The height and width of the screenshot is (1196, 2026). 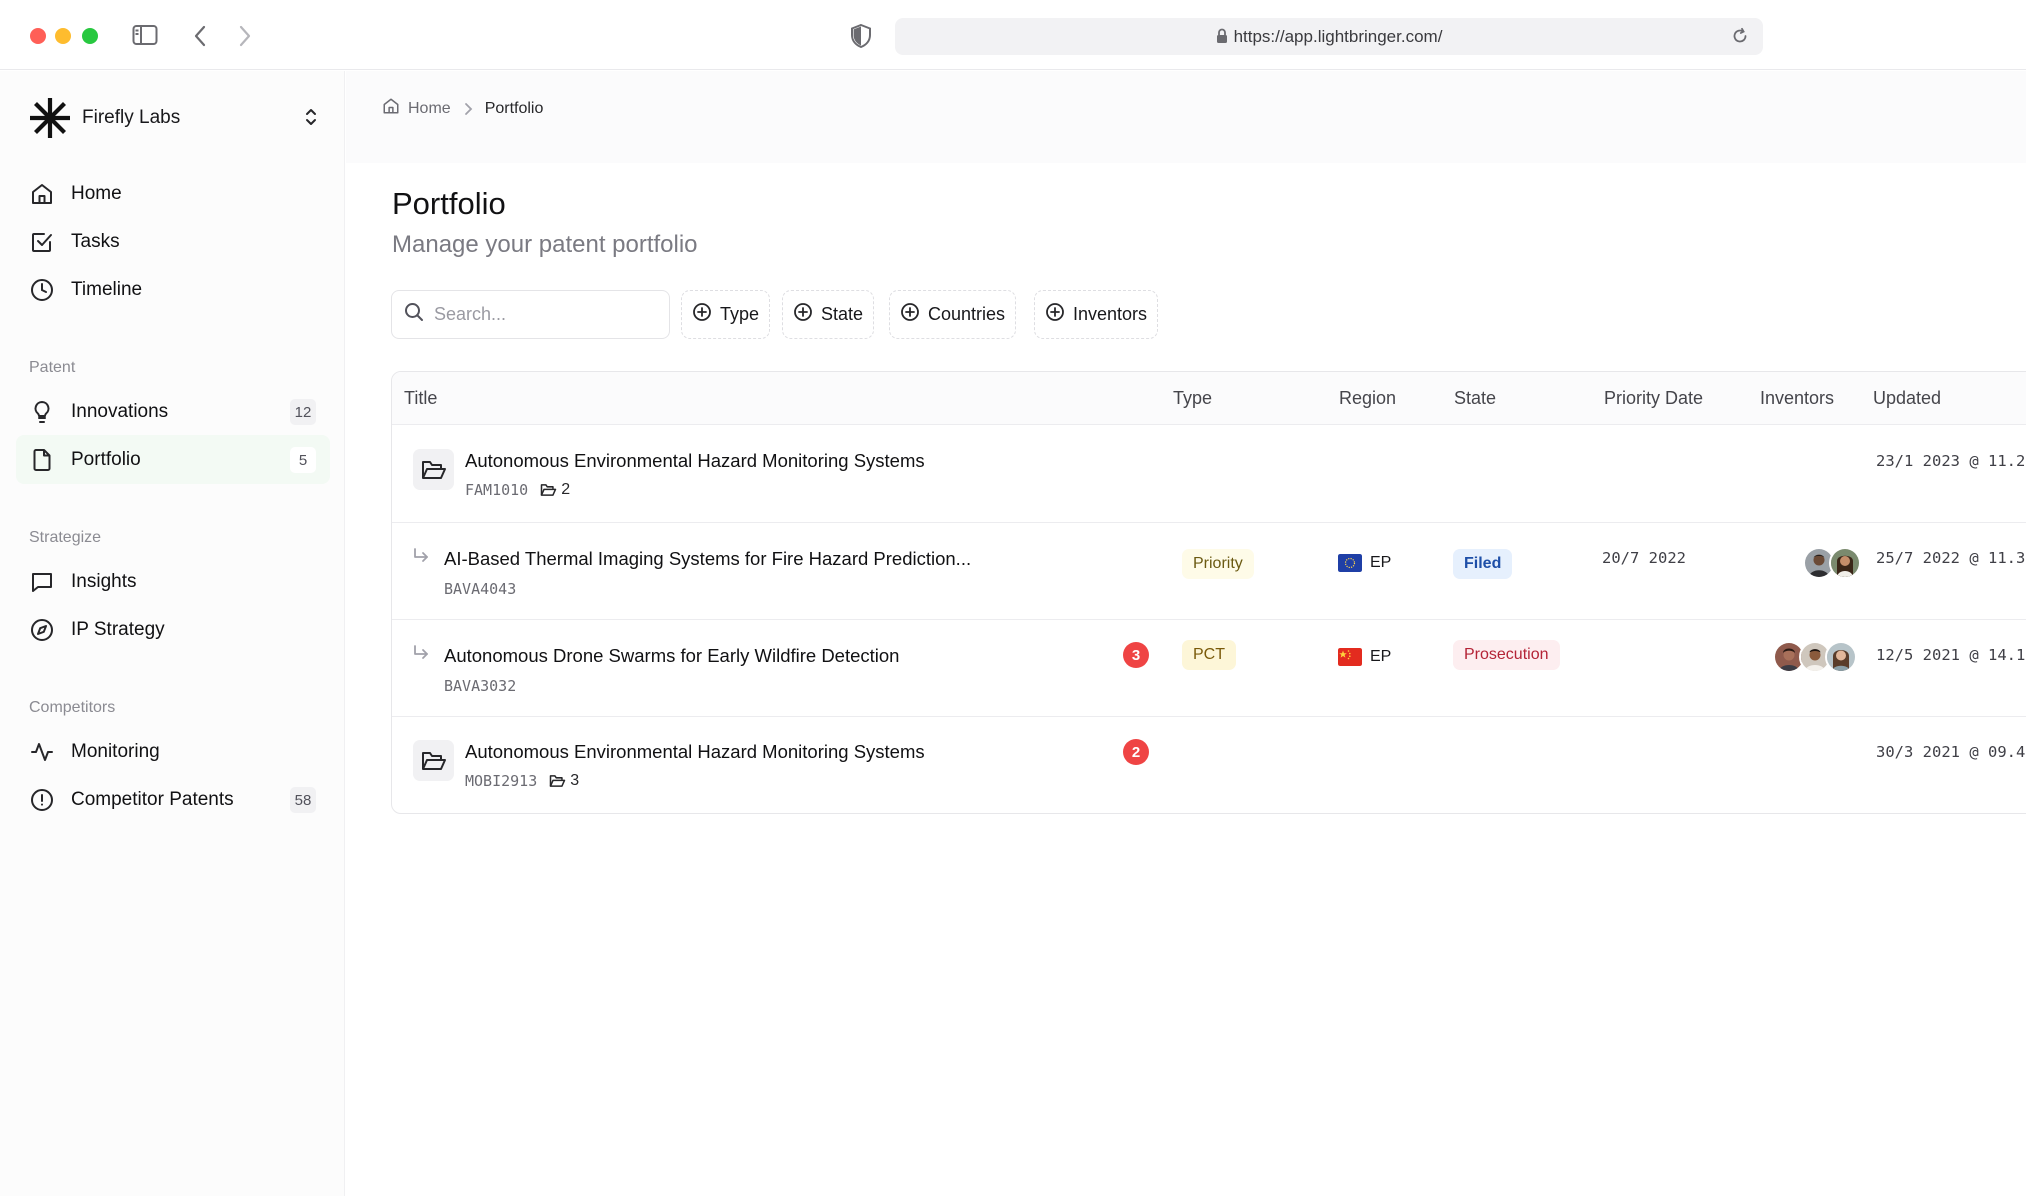 I want to click on row-code: MOBI2913 3, so click(x=522, y=781).